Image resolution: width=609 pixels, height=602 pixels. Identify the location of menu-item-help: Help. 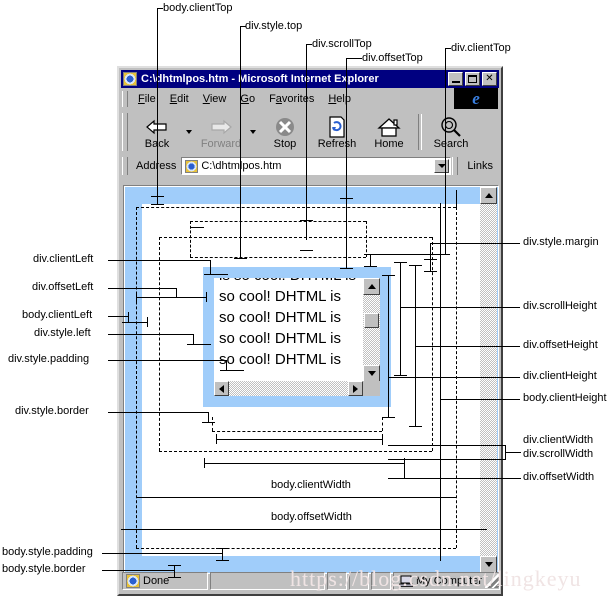
(339, 99).